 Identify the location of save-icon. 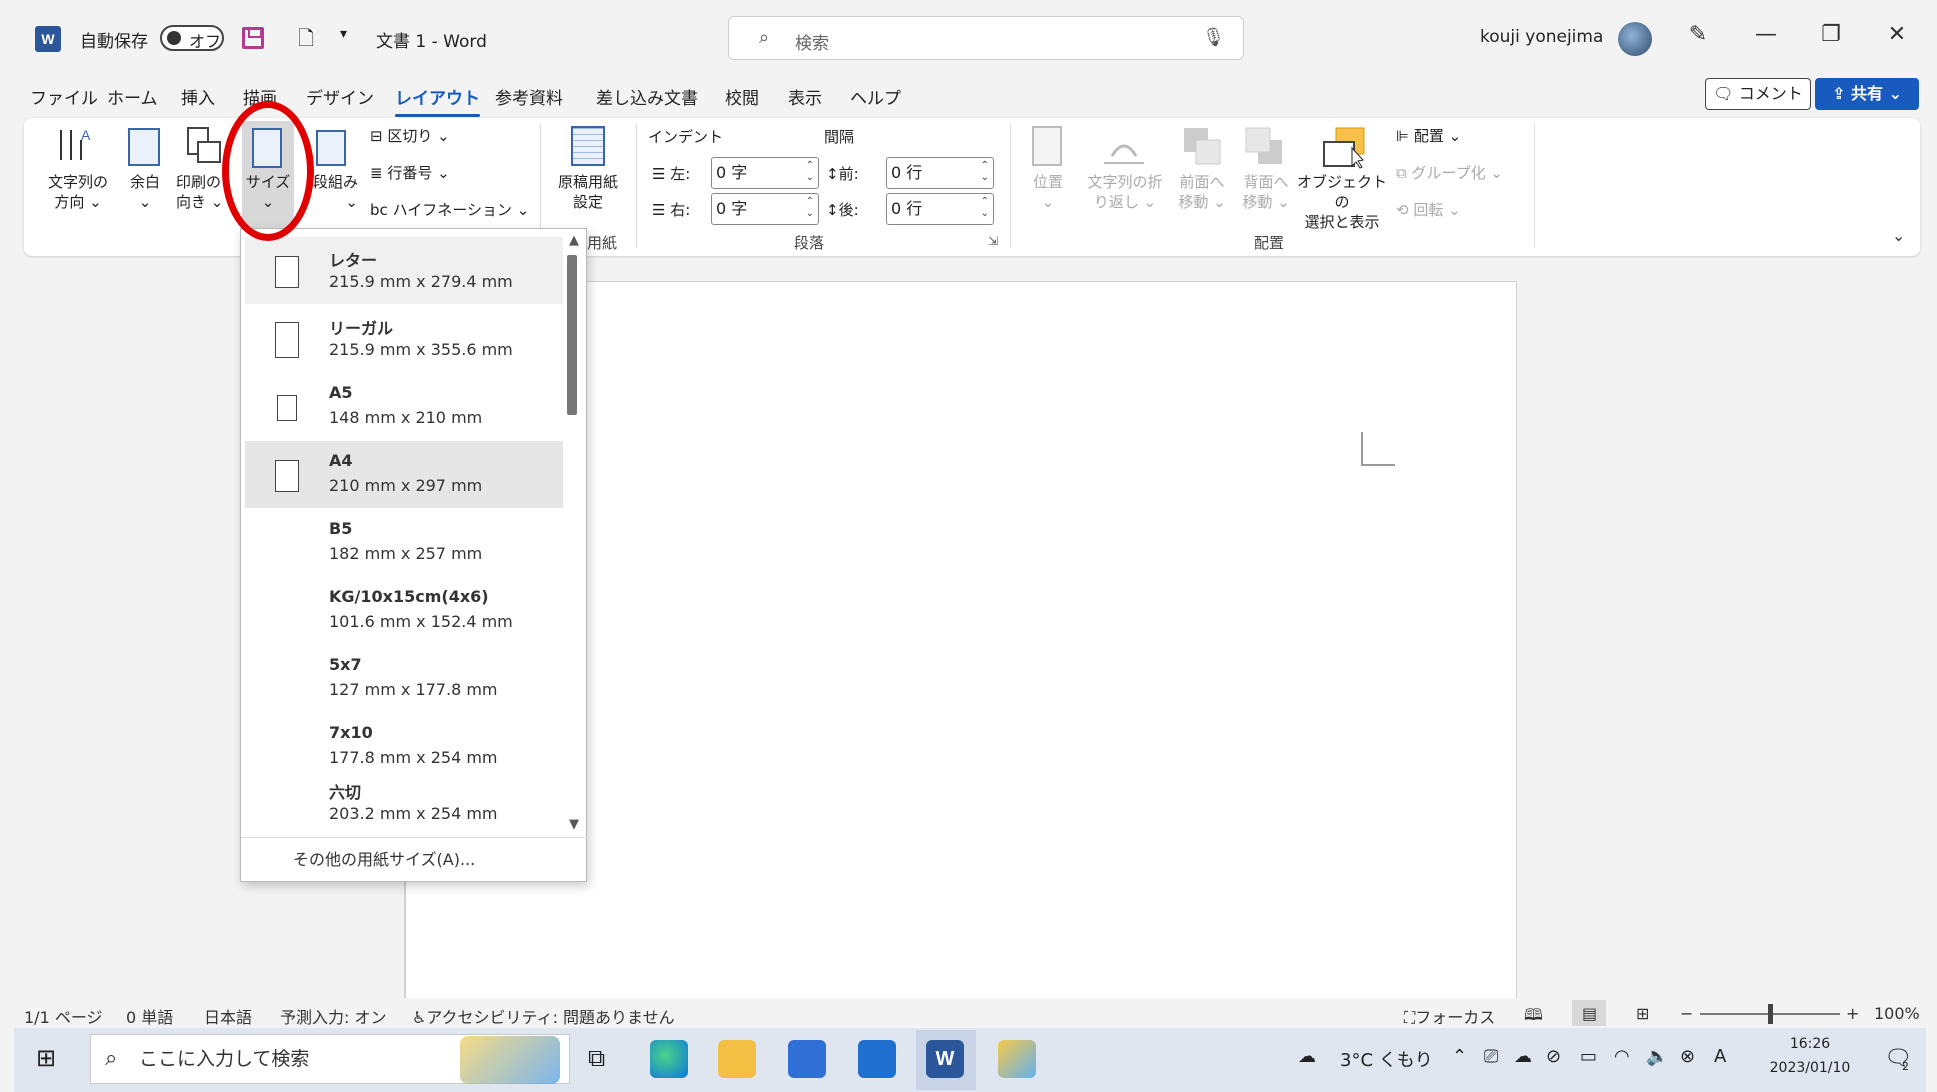
(253, 38).